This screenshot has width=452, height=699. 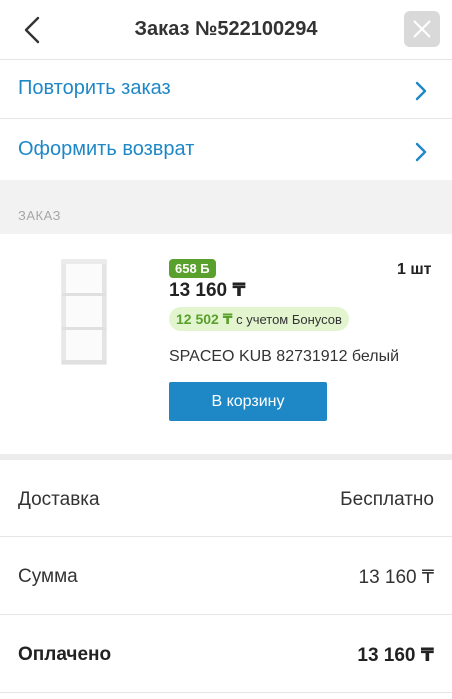 I want to click on close-button, so click(x=422, y=29).